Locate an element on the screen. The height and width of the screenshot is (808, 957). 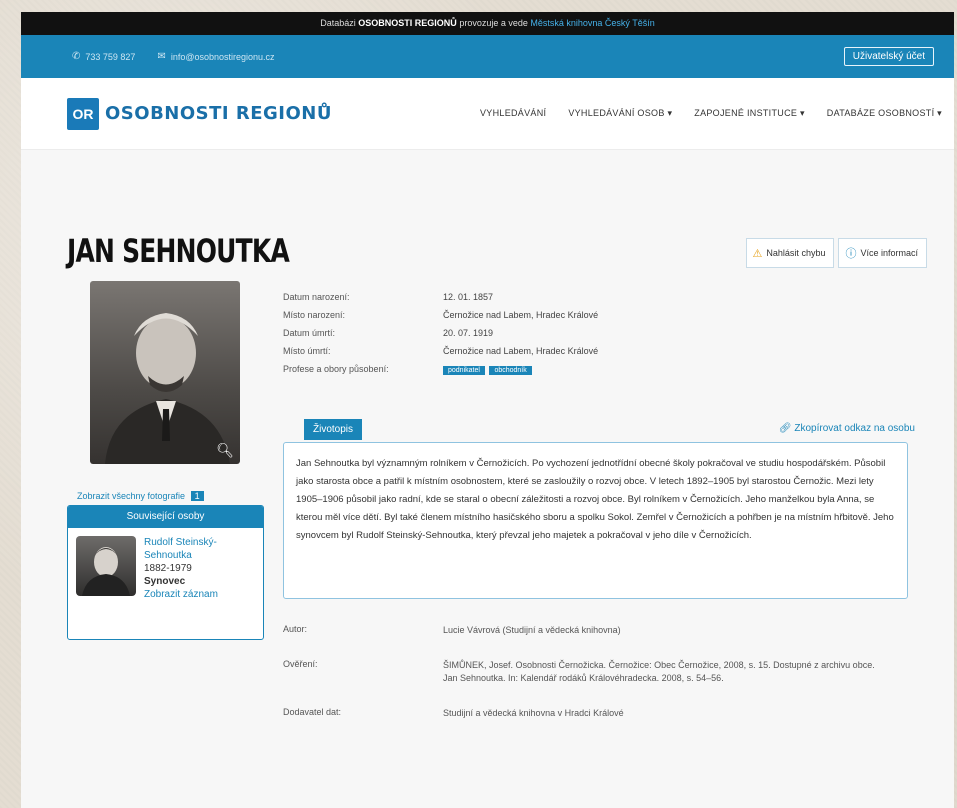
notice-brand: OSOBNOSTI REGIONŮ is located at coordinates (407, 23).